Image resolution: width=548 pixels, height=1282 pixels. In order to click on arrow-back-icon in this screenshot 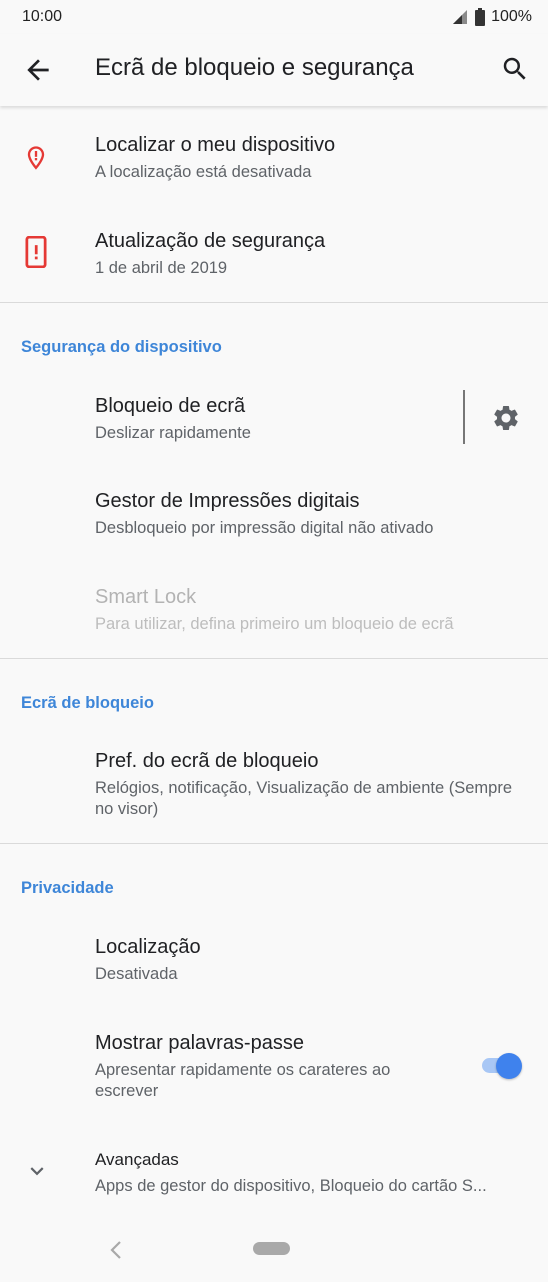, I will do `click(38, 70)`.